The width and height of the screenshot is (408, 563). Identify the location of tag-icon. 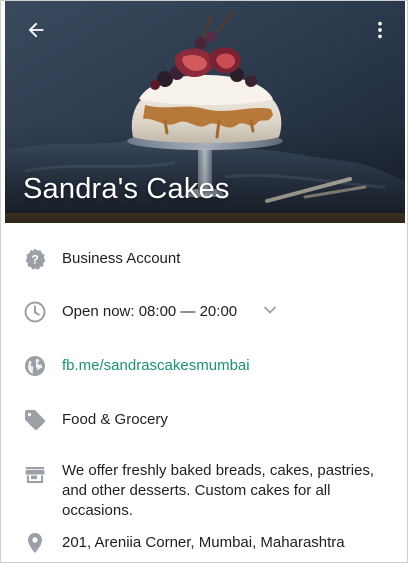
(35, 420).